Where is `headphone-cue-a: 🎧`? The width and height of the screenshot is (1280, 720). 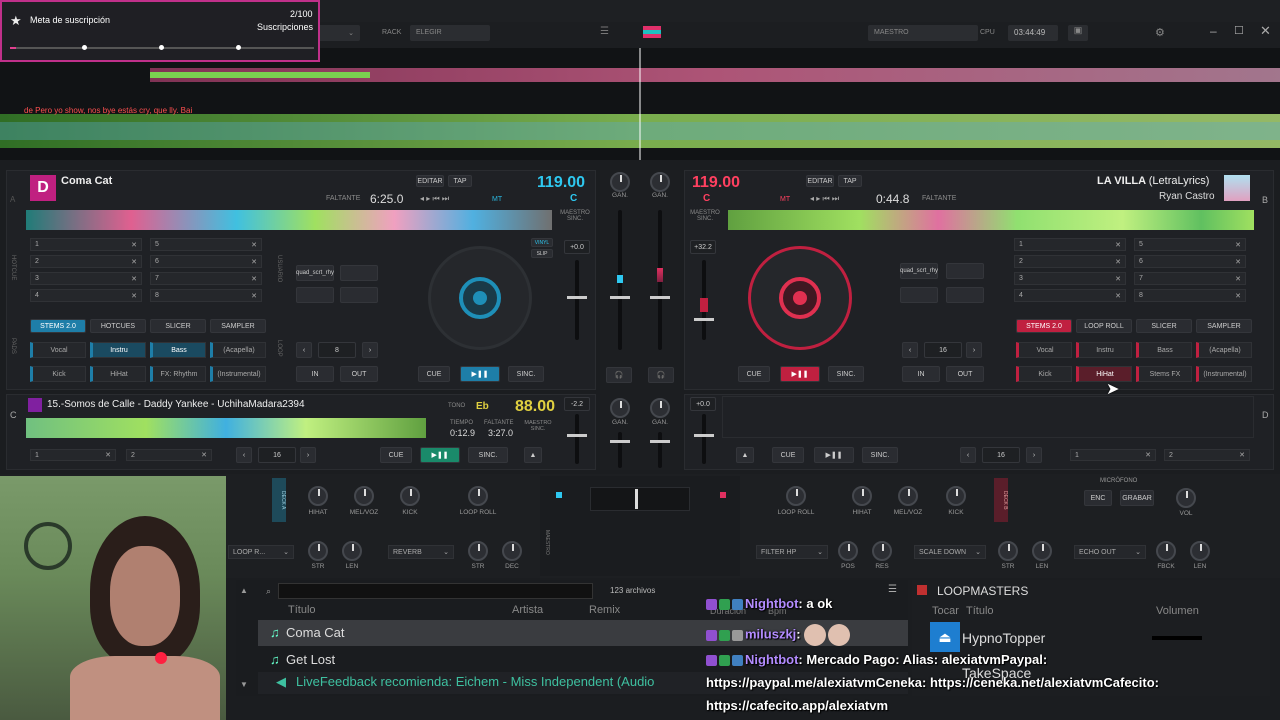 headphone-cue-a: 🎧 is located at coordinates (619, 375).